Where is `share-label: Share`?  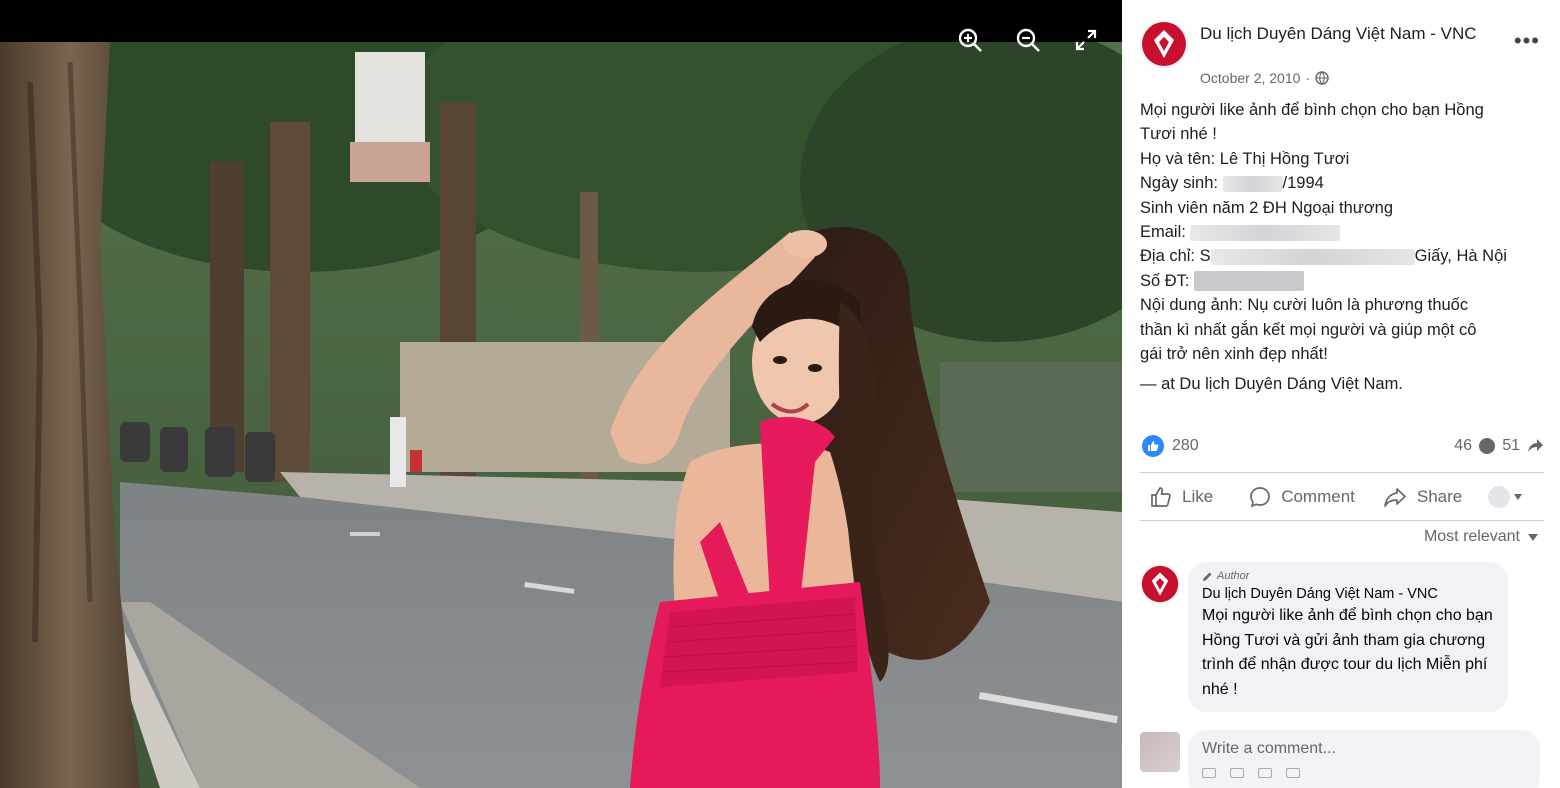 share-label: Share is located at coordinates (1439, 496).